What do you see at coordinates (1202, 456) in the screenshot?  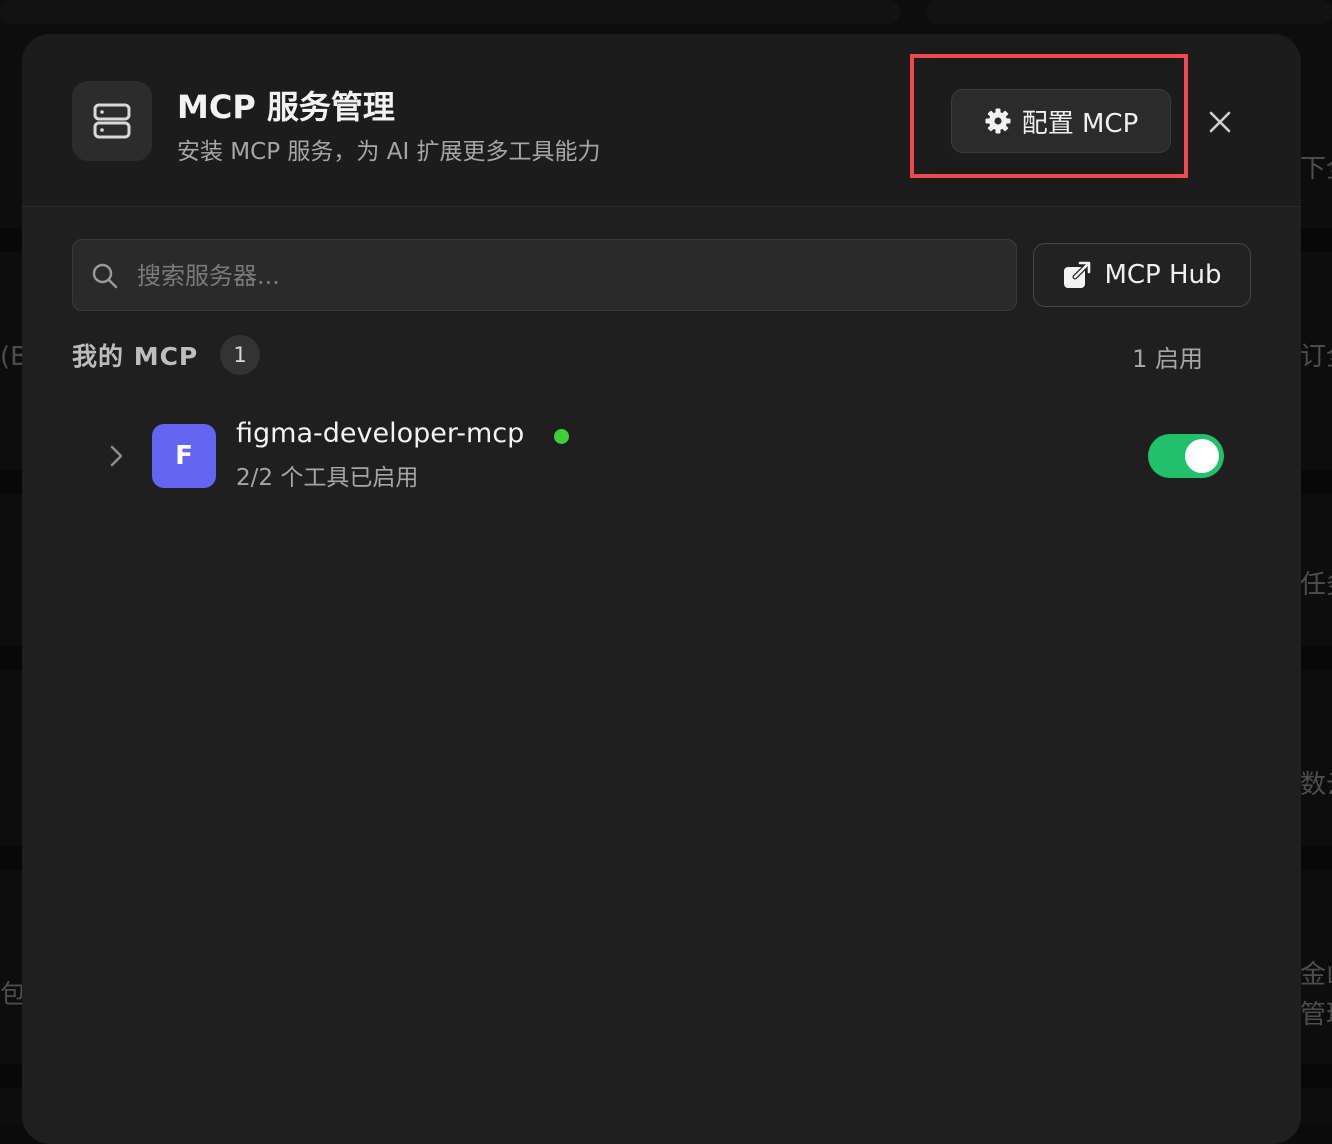 I see `toggle-knob` at bounding box center [1202, 456].